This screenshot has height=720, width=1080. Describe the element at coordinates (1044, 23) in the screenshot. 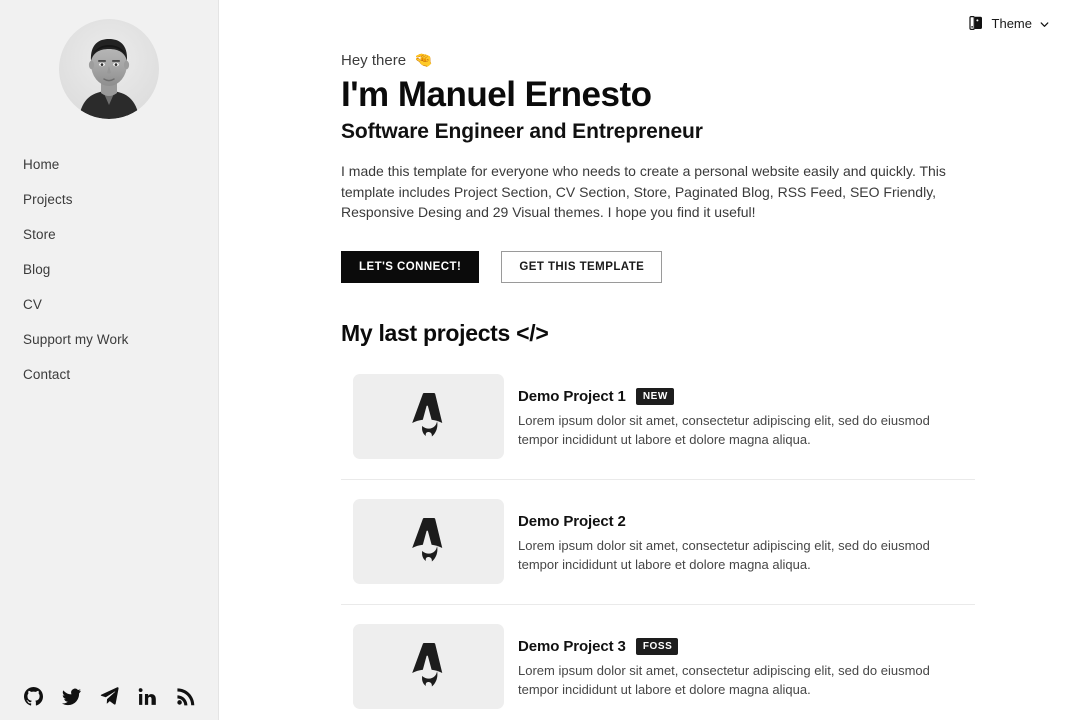

I see `chevron-down-icon` at that location.